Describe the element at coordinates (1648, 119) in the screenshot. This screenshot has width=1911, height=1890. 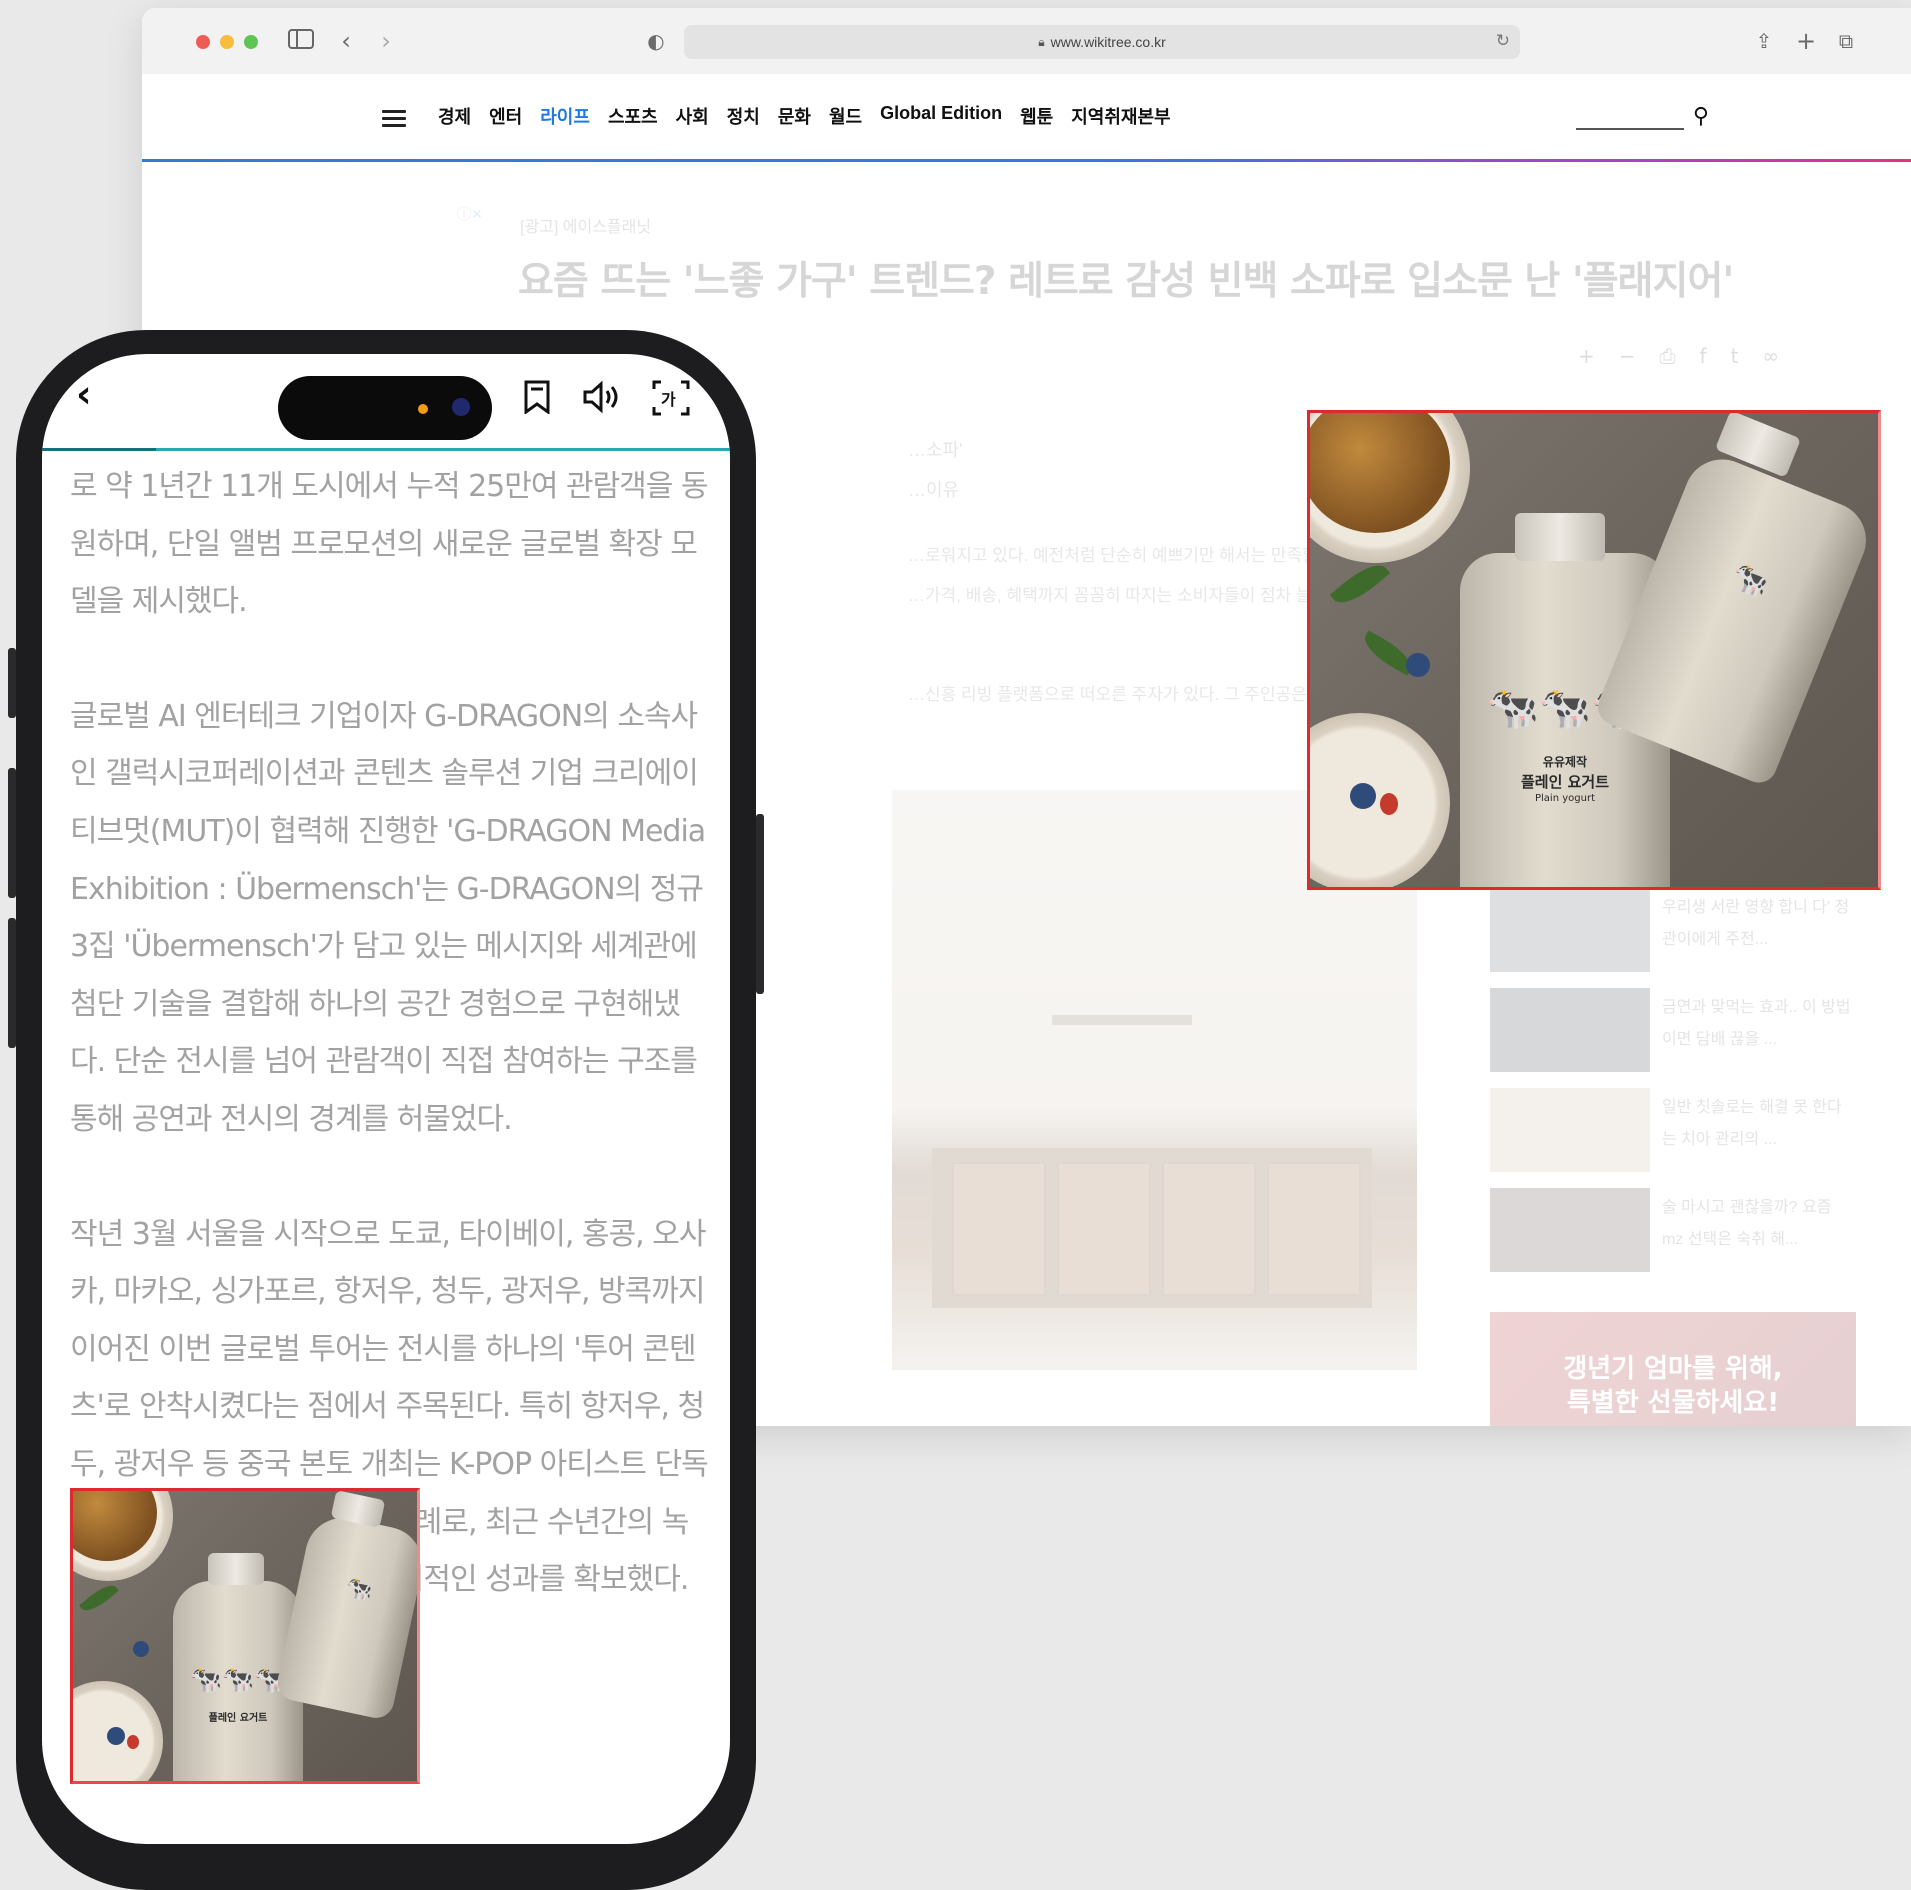
I see `site-search: ⚲` at that location.